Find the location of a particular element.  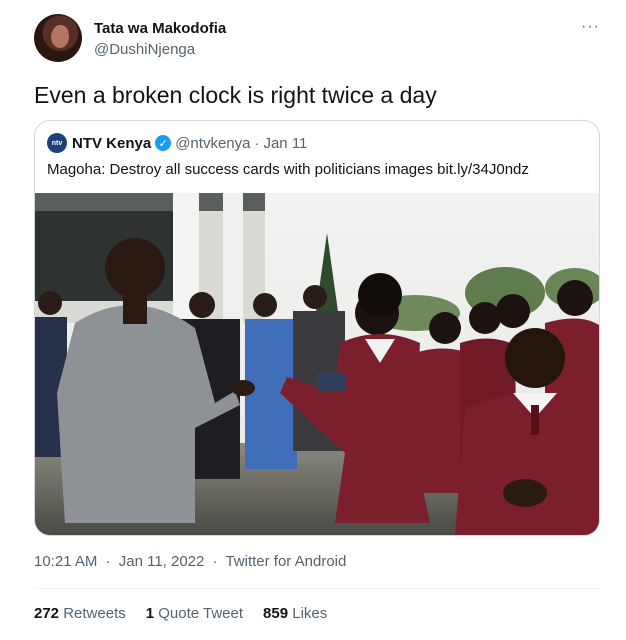

quote-tweets-stat: 1 Quote Tweet is located at coordinates (194, 613).